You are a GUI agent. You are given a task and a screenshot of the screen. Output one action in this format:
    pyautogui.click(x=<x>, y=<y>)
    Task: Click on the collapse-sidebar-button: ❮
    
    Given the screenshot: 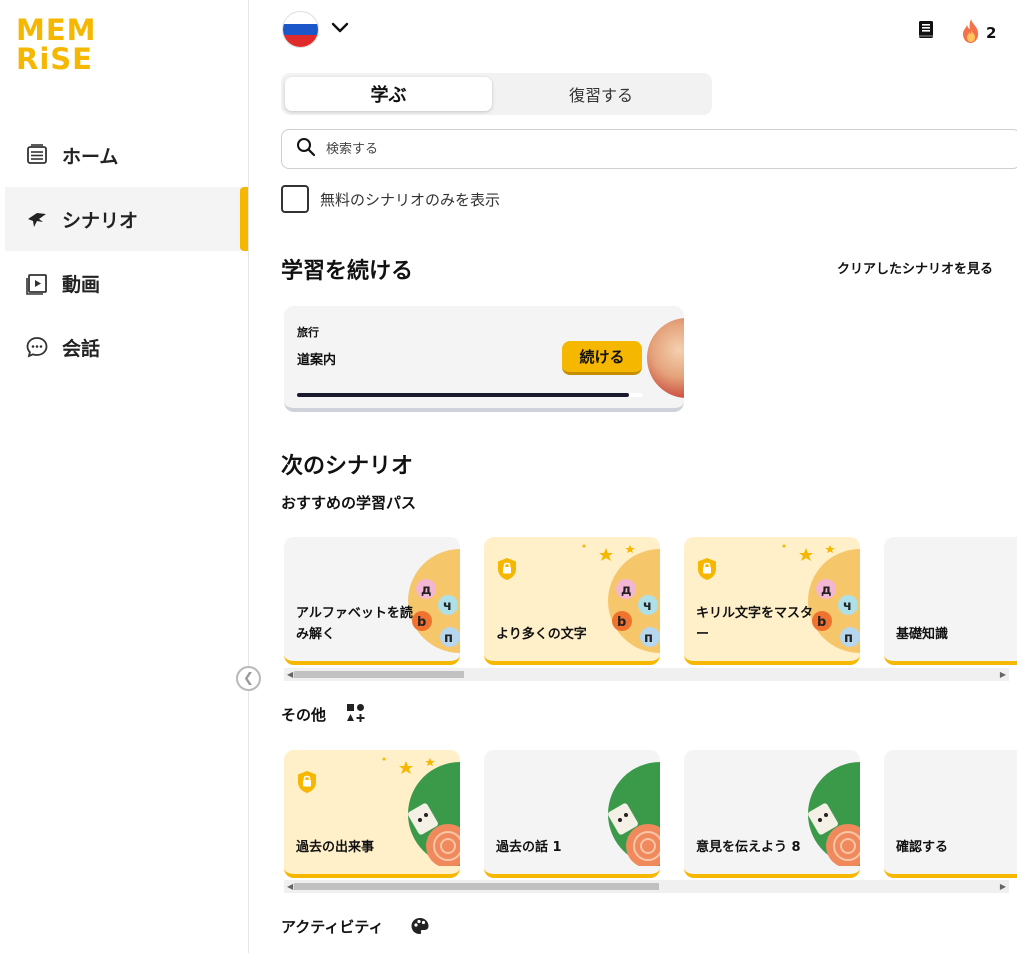 What is the action you would take?
    pyautogui.click(x=248, y=678)
    